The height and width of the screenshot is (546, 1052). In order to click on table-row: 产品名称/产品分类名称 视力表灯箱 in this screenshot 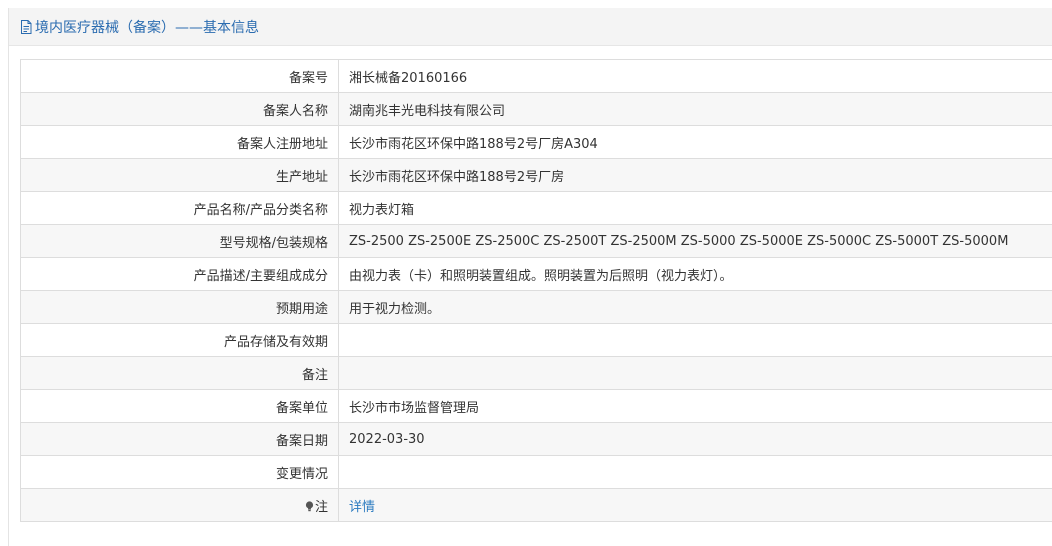, I will do `click(536, 208)`.